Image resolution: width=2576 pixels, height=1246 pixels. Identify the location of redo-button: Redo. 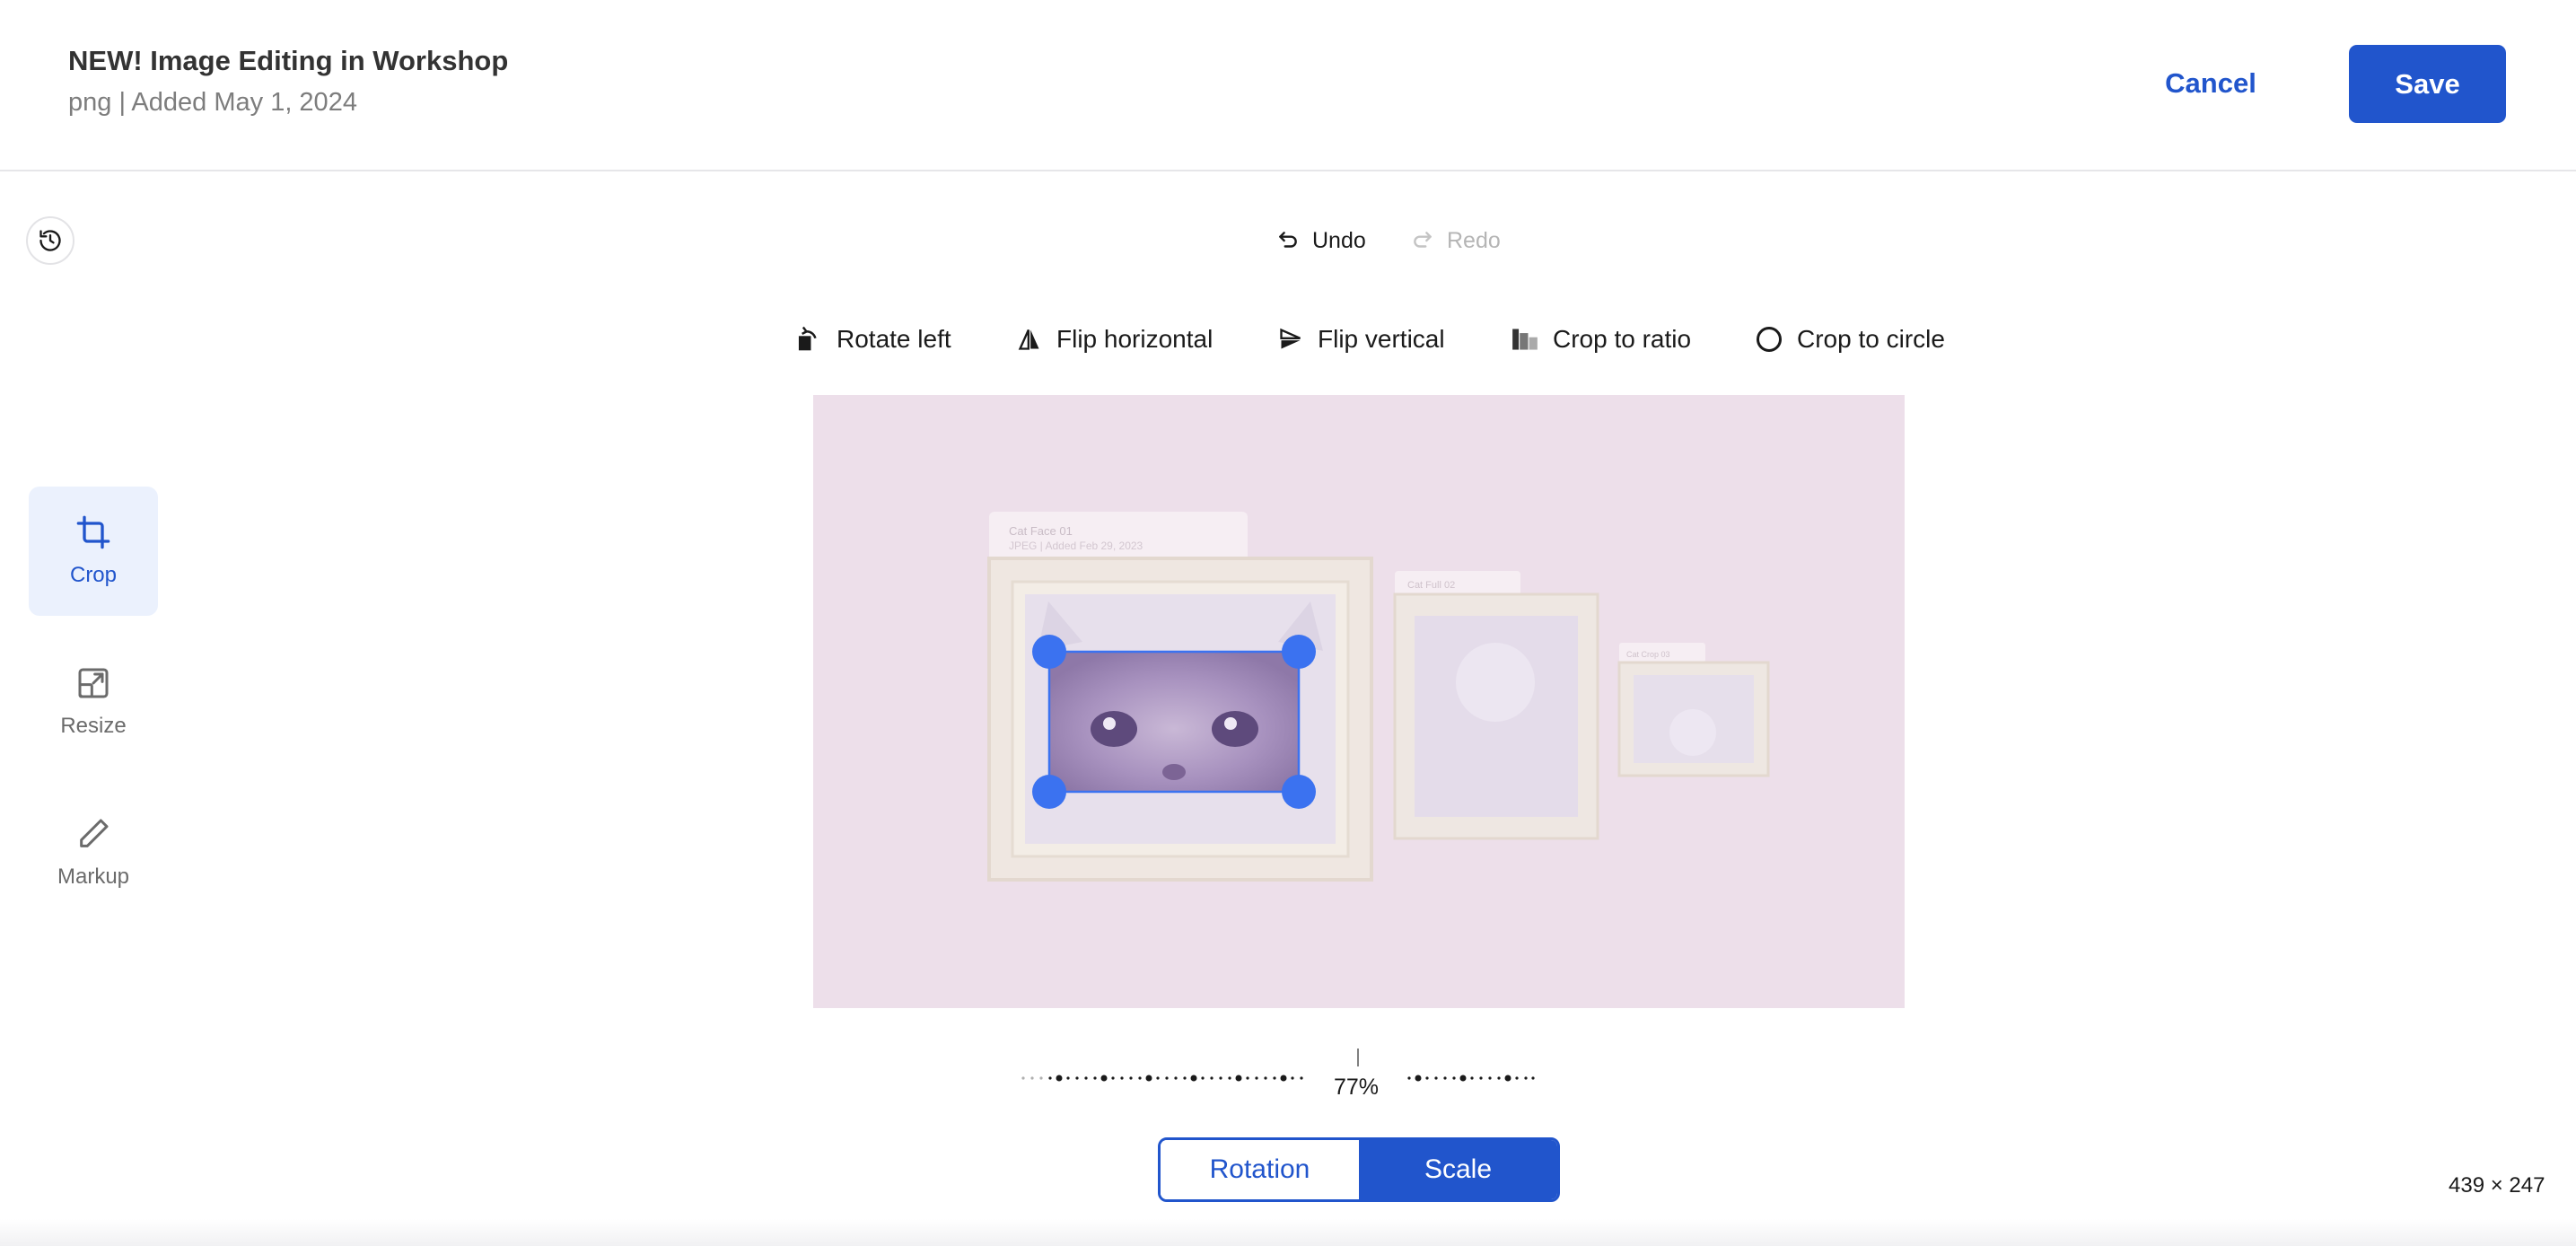
(1456, 240).